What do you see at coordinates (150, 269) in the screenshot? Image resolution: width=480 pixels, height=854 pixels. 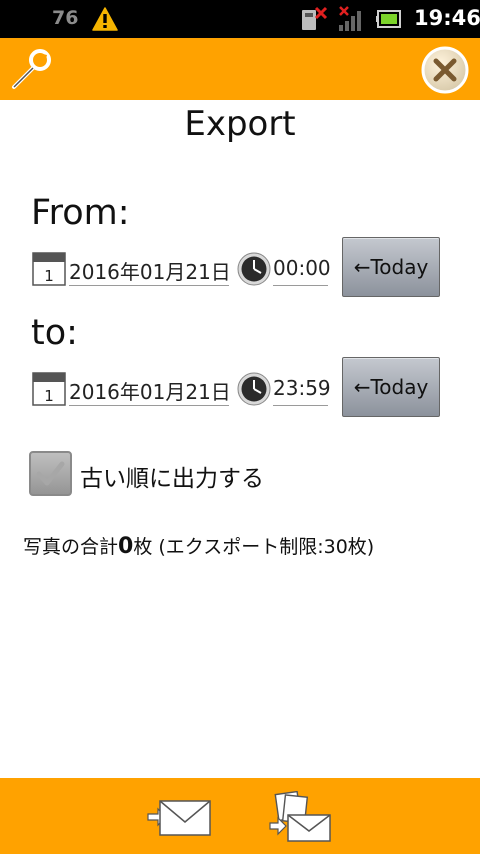 I see `from-date-field: 2016年01月21日` at bounding box center [150, 269].